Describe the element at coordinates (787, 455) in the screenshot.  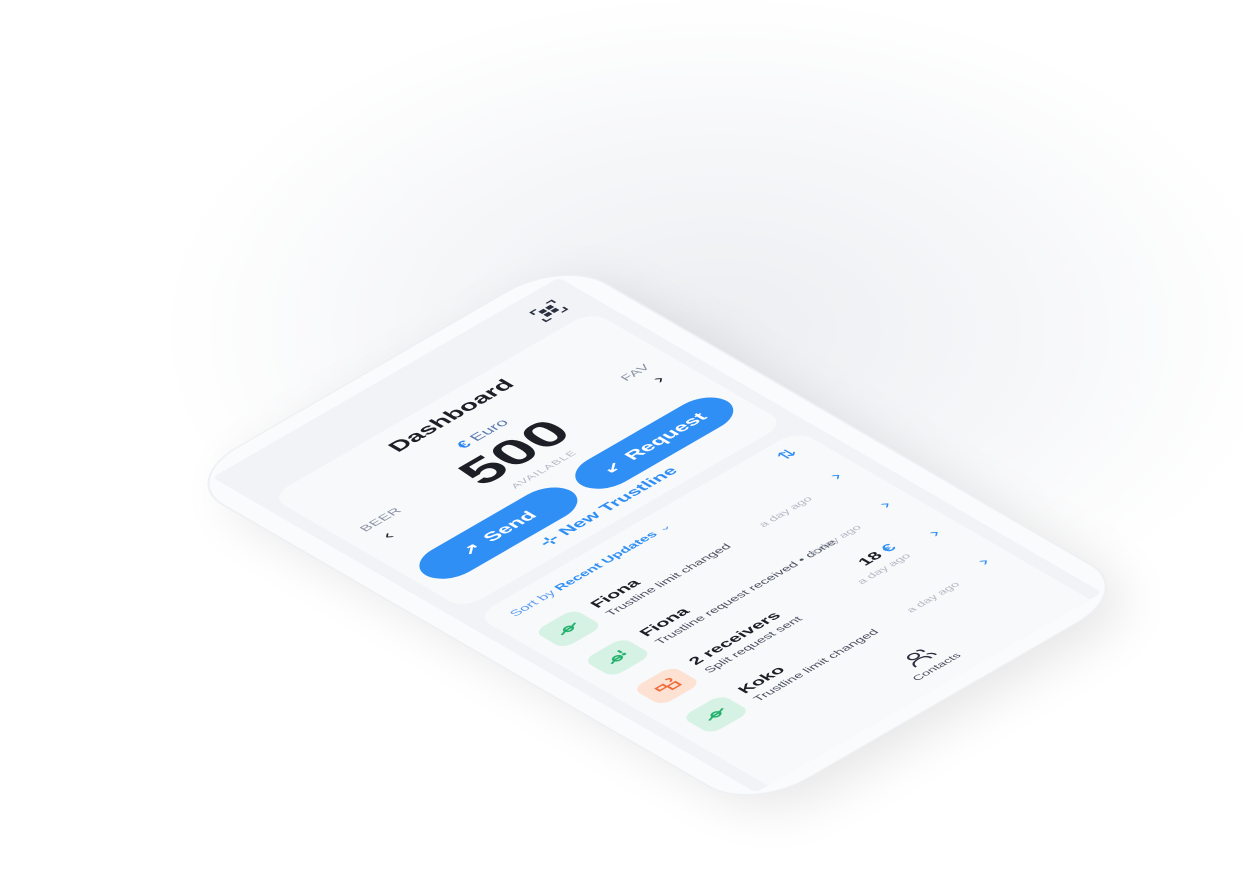
I see `swap-sort-icon: ⇅` at that location.